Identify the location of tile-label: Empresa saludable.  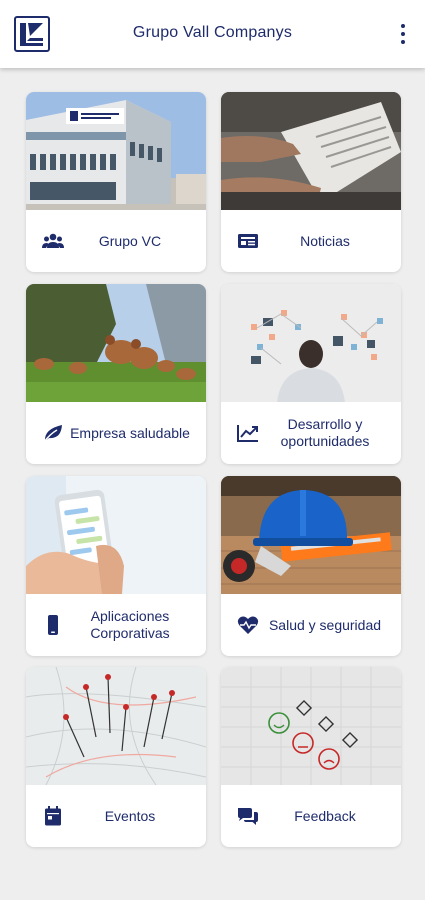
(130, 432).